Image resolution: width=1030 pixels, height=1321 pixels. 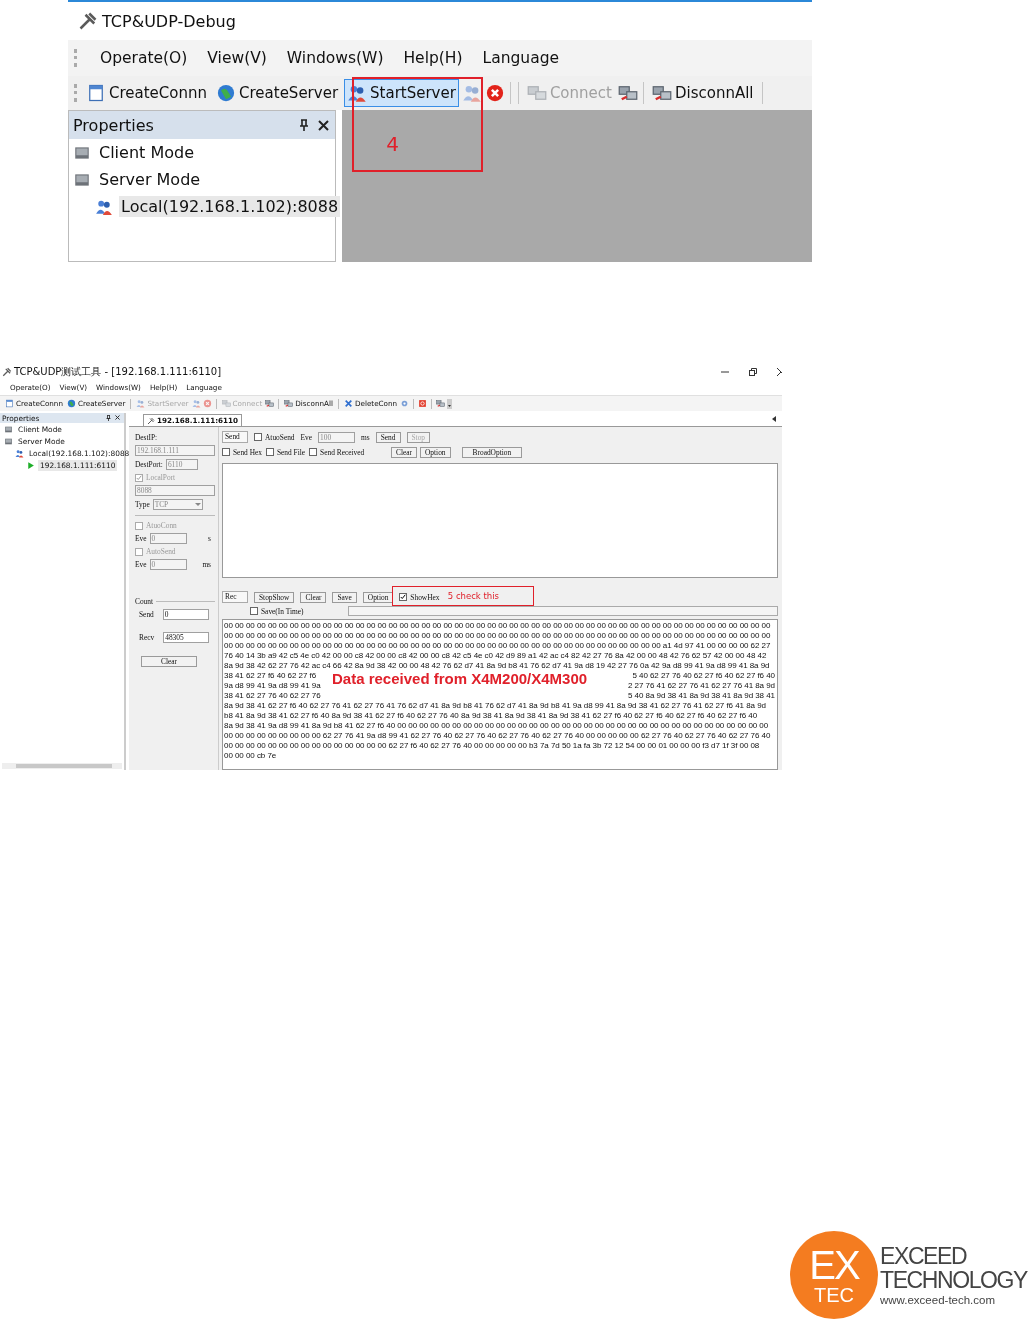 What do you see at coordinates (497, 665) in the screenshot?
I see `hex-data-line: 8a 9d 38 42 62 27 76 42 ac c4 66 42 8a 9d 38 42 00 00 48 42 76 62 d7 41 8a 9d b8 41 76 62 d7 41 9a d8 19 42 27 76 0a 42 9a d8 99 41 9a d8 99 41 8a 9d` at bounding box center [497, 665].